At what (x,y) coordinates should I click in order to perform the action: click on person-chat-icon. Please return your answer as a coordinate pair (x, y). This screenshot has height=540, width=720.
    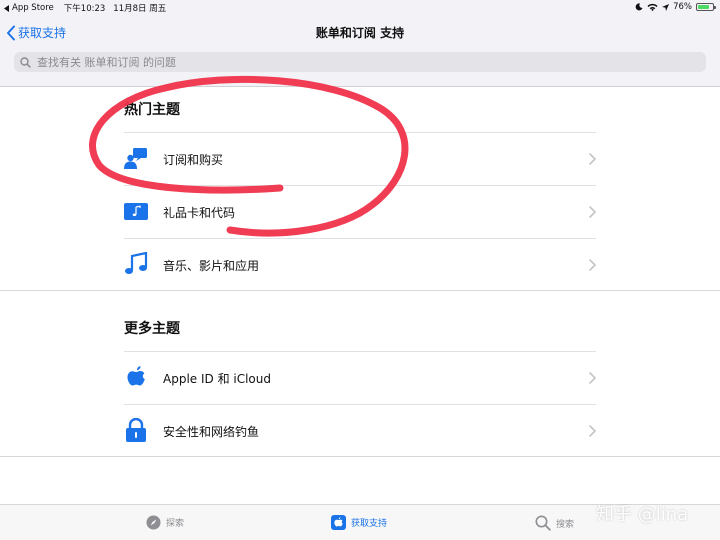
    Looking at the image, I should click on (135, 158).